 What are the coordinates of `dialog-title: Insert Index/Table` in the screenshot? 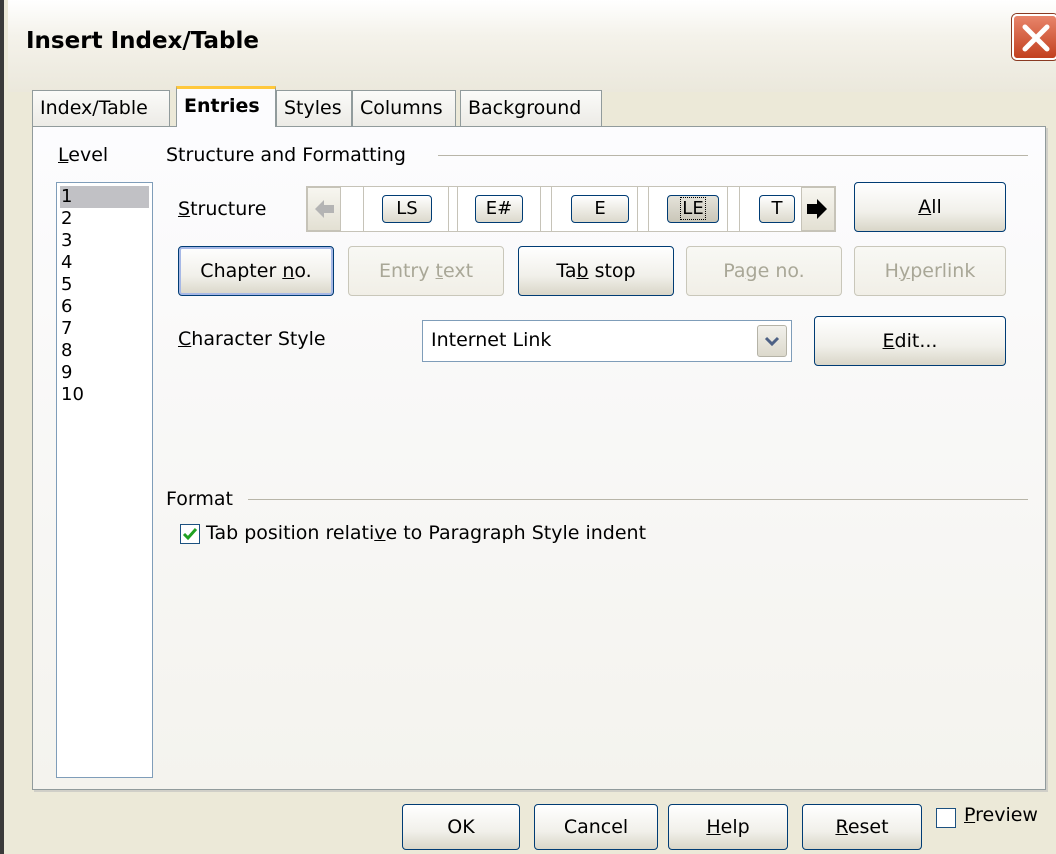 It's located at (142, 41).